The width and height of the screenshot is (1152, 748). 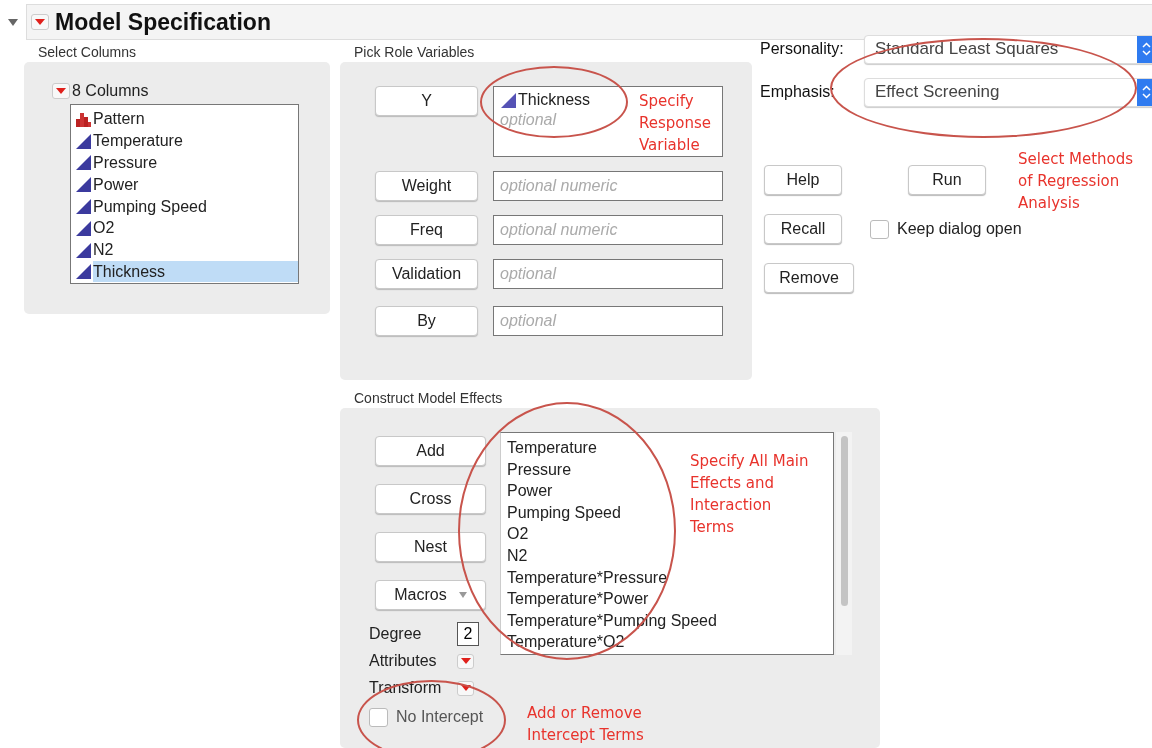 What do you see at coordinates (426, 274) in the screenshot?
I see `role-button: Validation` at bounding box center [426, 274].